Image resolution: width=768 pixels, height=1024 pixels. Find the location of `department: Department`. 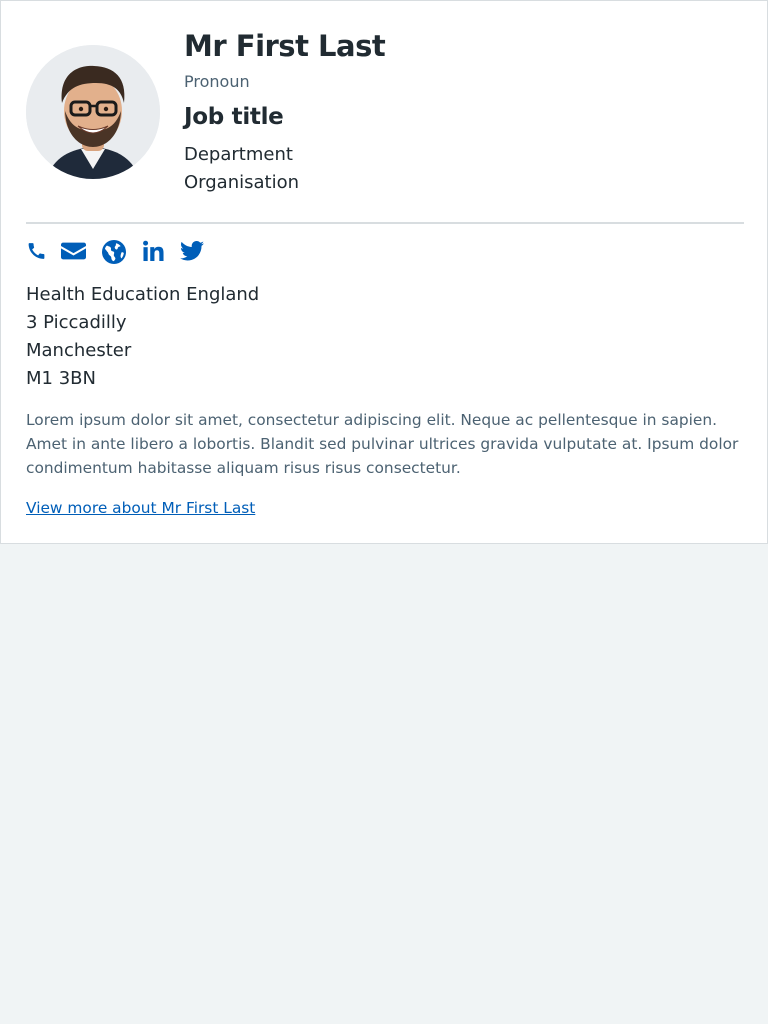

department: Department is located at coordinates (238, 154).